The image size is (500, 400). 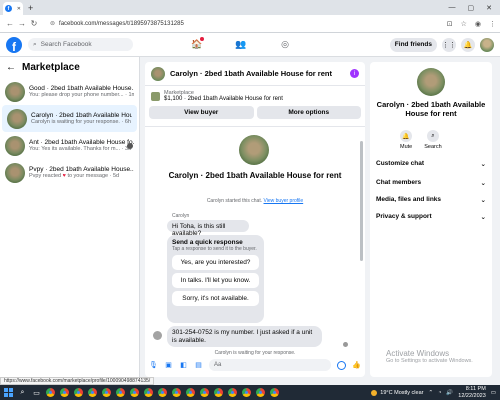 I want to click on volume-icon: 🔊, so click(x=449, y=393).